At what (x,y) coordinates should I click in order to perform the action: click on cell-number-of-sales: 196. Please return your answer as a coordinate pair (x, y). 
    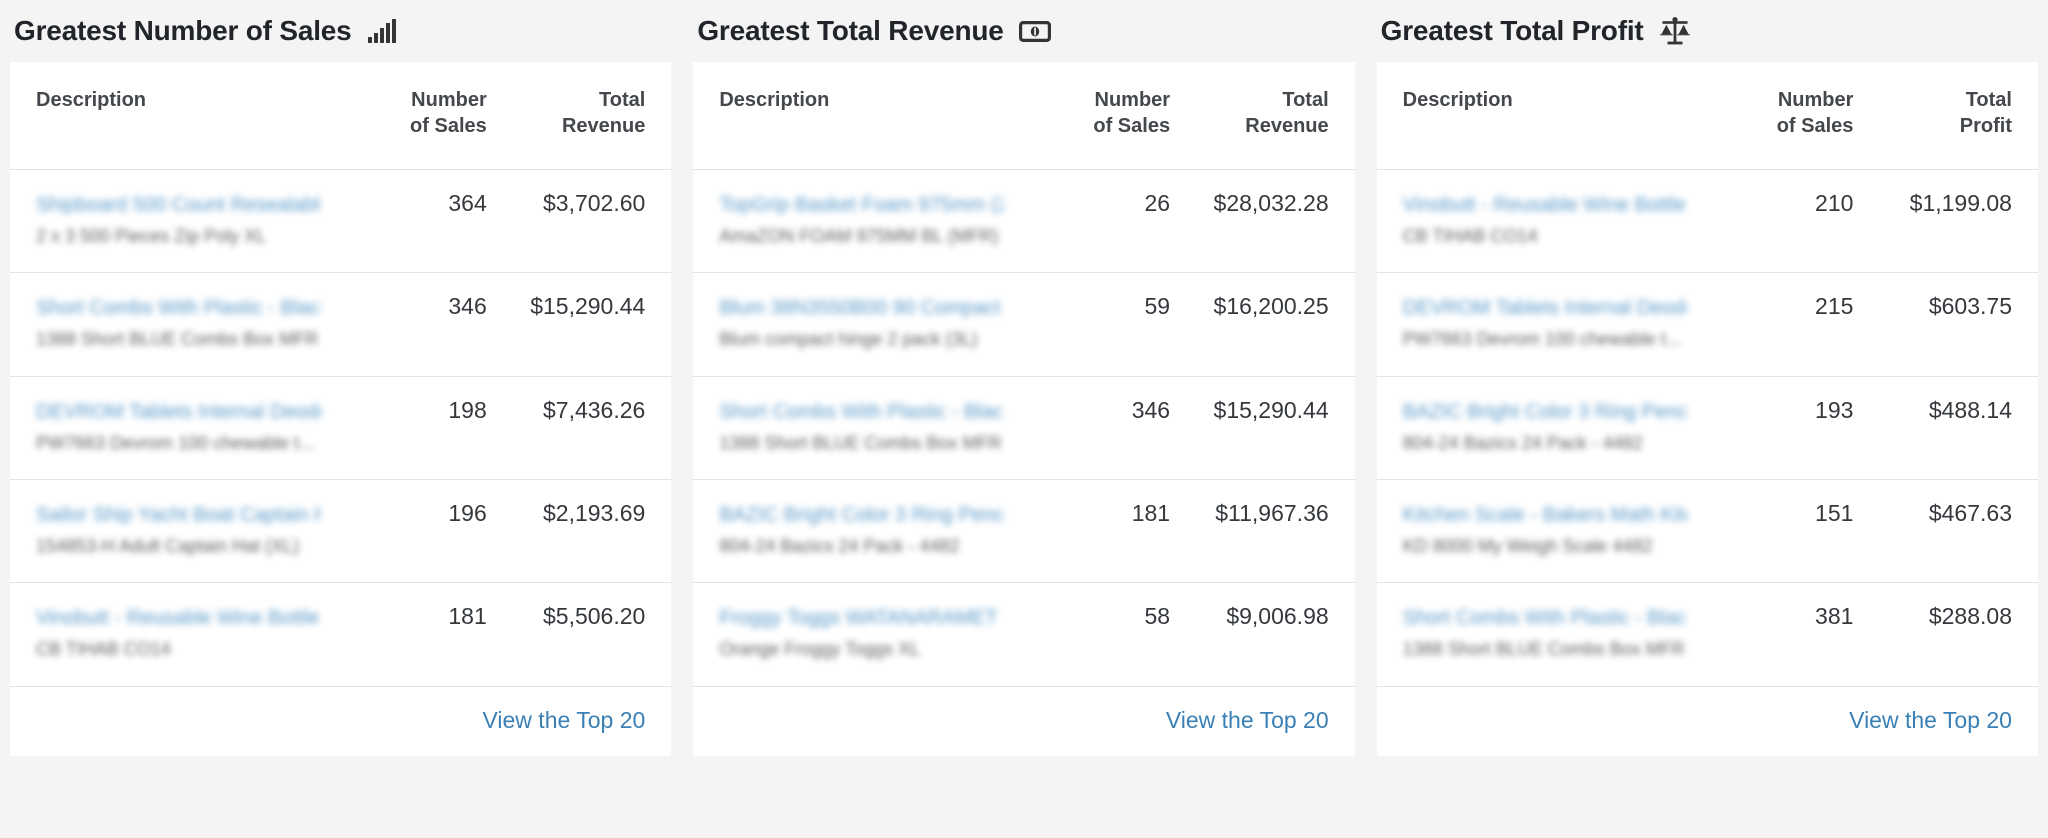
    Looking at the image, I should click on (467, 513).